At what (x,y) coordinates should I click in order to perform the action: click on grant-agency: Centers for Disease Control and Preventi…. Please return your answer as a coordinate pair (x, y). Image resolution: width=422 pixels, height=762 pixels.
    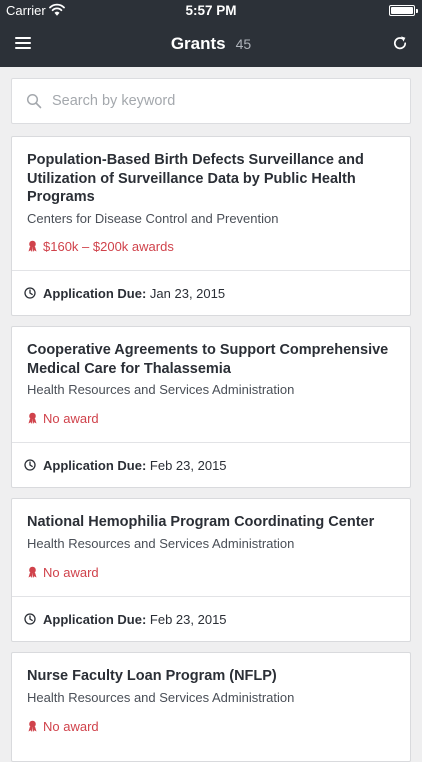
    Looking at the image, I should click on (153, 218).